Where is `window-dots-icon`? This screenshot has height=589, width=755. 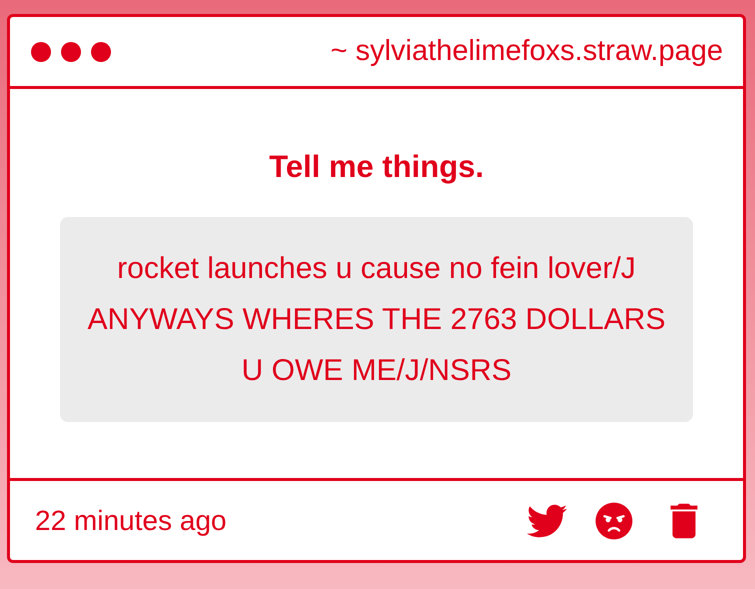
window-dots-icon is located at coordinates (71, 51).